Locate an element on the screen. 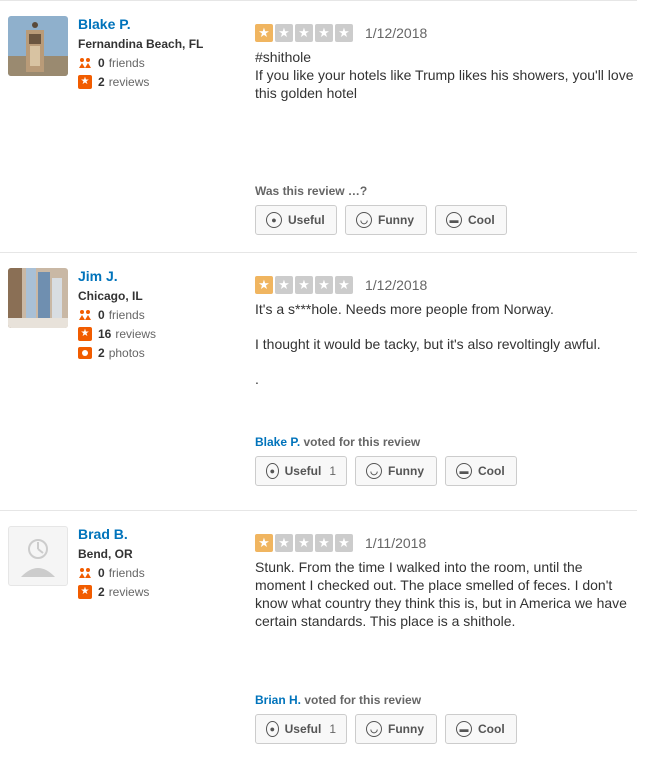 This screenshot has height=762, width=667. vote-prompt: Blake P. voted for this review is located at coordinates (338, 442).